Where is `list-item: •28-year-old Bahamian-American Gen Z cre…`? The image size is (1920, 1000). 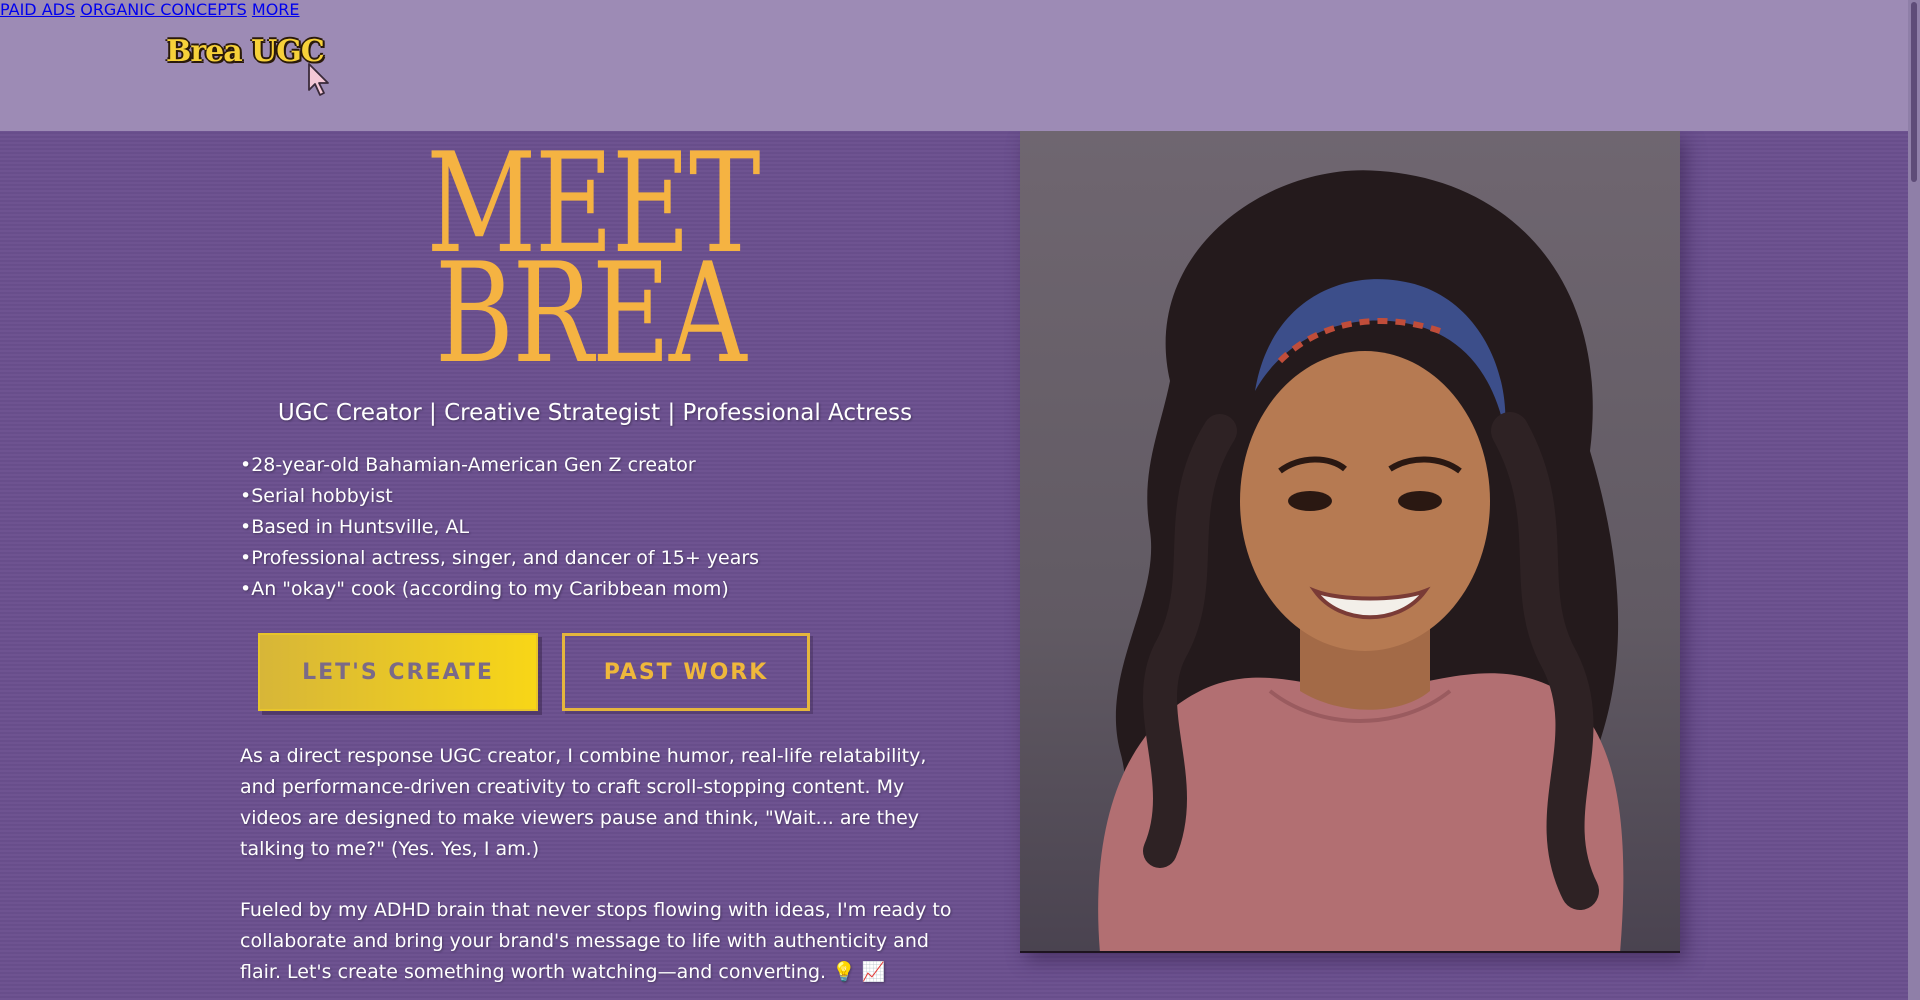 list-item: •28-year-old Bahamian-American Gen Z cre… is located at coordinates (468, 465).